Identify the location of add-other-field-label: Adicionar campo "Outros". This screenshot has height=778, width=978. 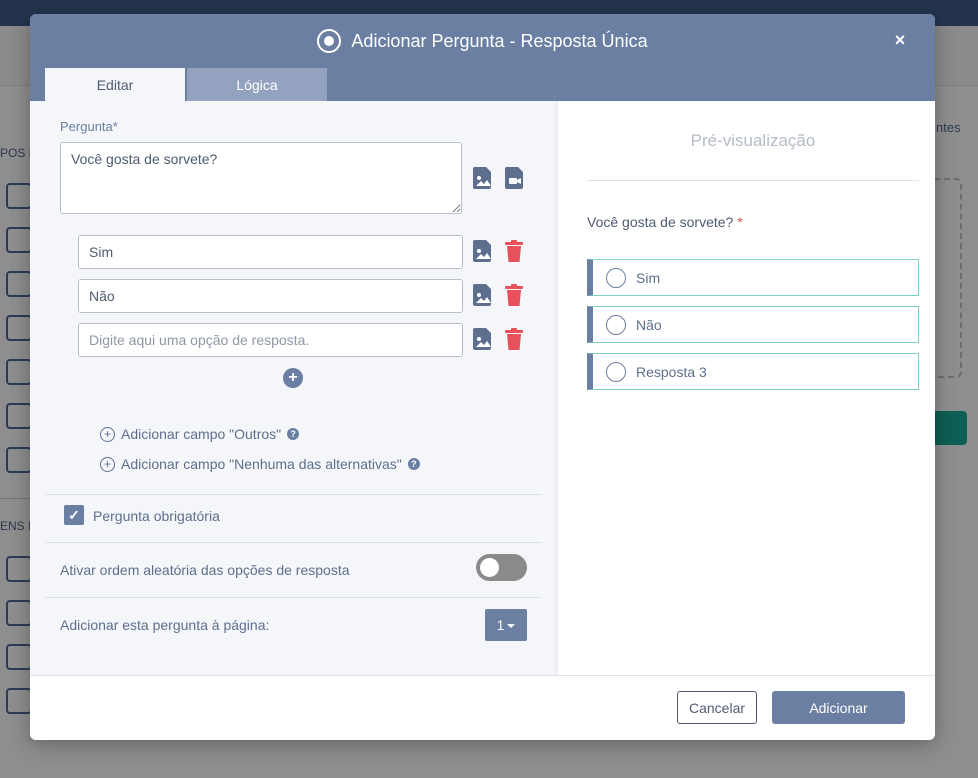
(201, 434).